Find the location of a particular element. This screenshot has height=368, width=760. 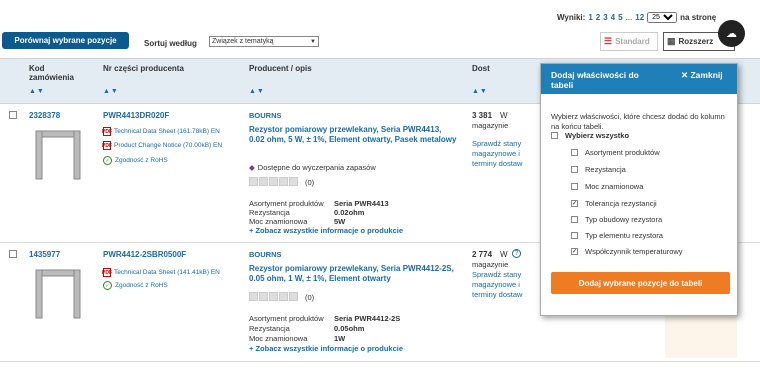

panel-title: Dodaj właściwości do tabeli is located at coordinates (595, 80).